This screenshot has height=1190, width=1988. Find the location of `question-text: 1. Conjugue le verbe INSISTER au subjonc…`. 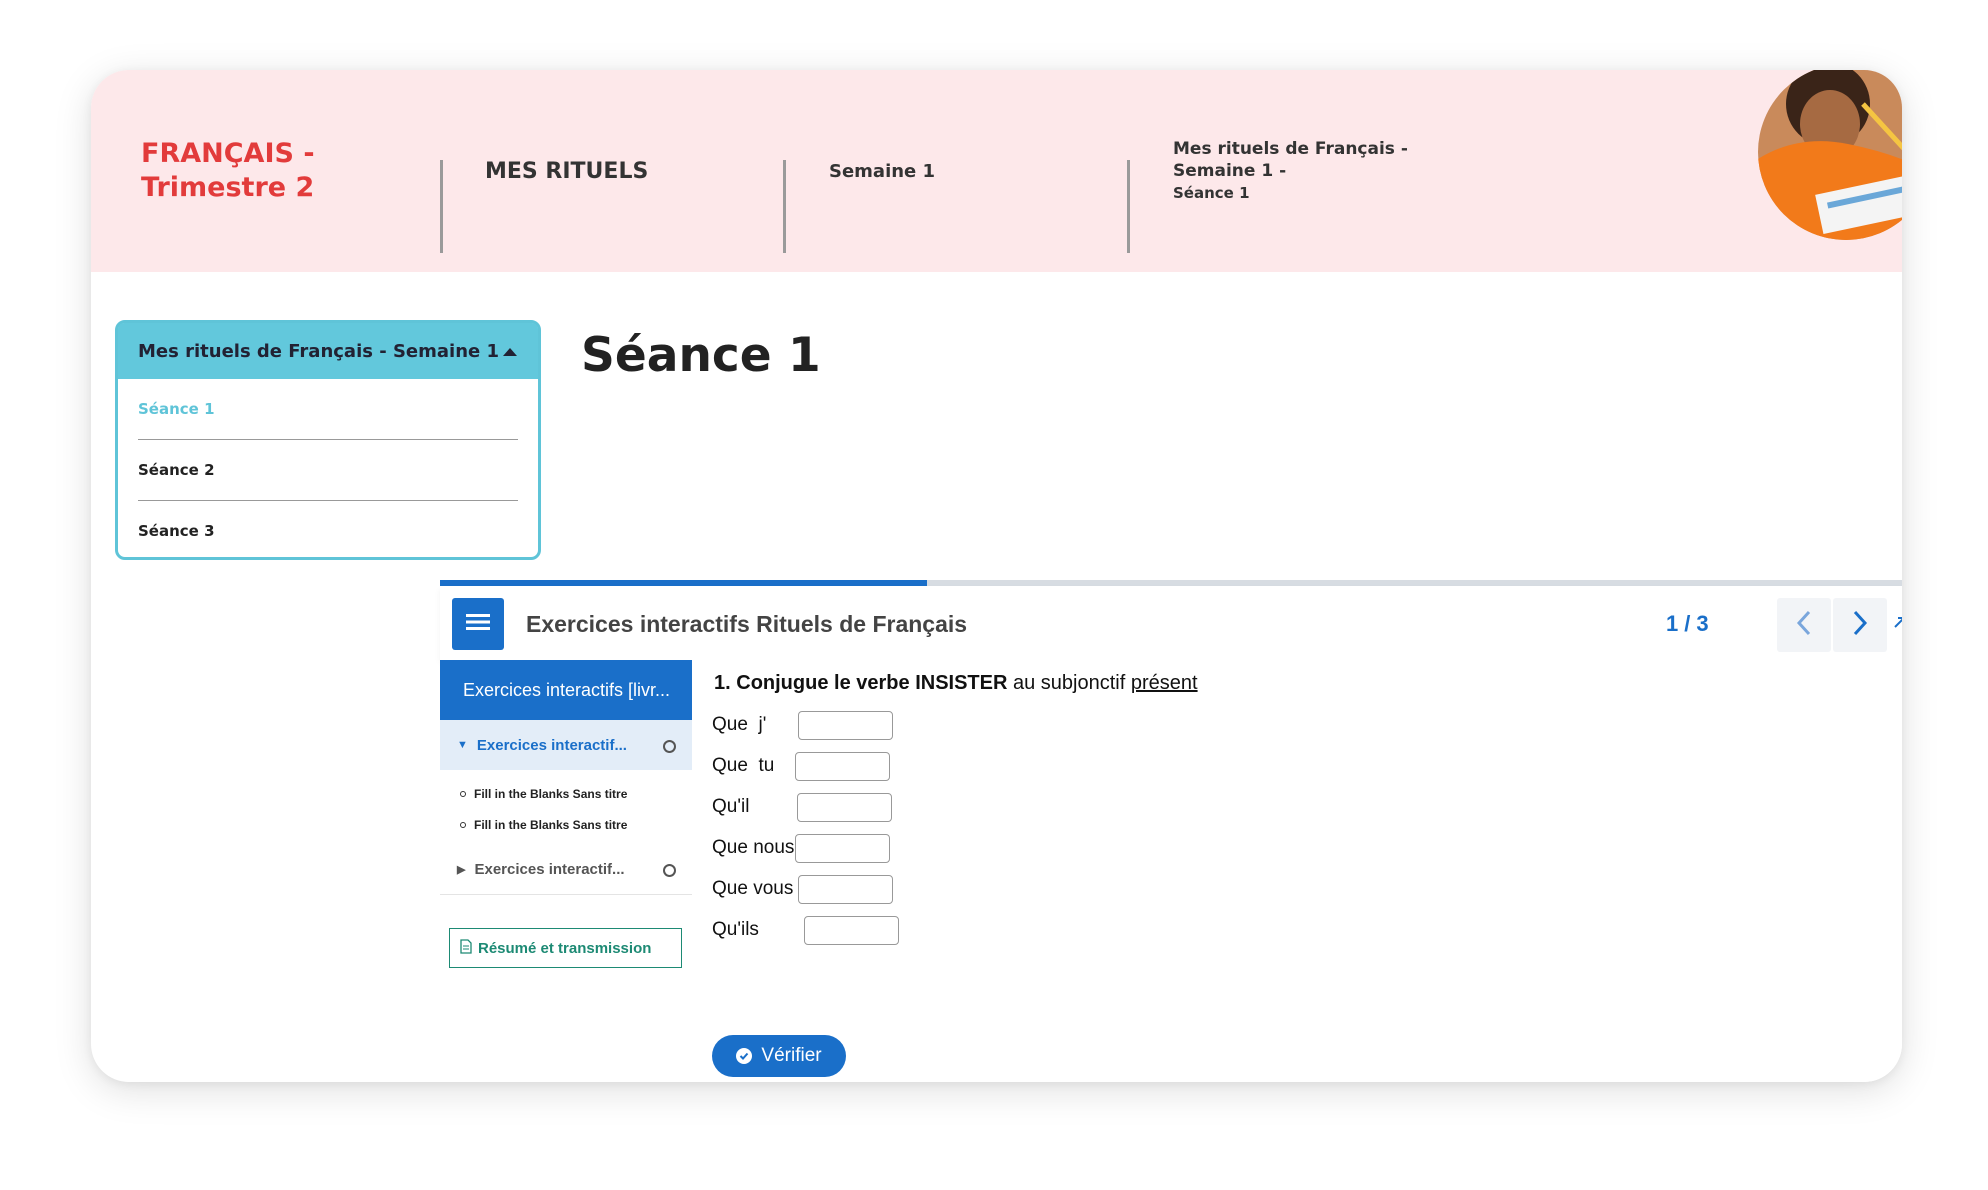

question-text: 1. Conjugue le verbe INSISTER au subjonc… is located at coordinates (956, 683).